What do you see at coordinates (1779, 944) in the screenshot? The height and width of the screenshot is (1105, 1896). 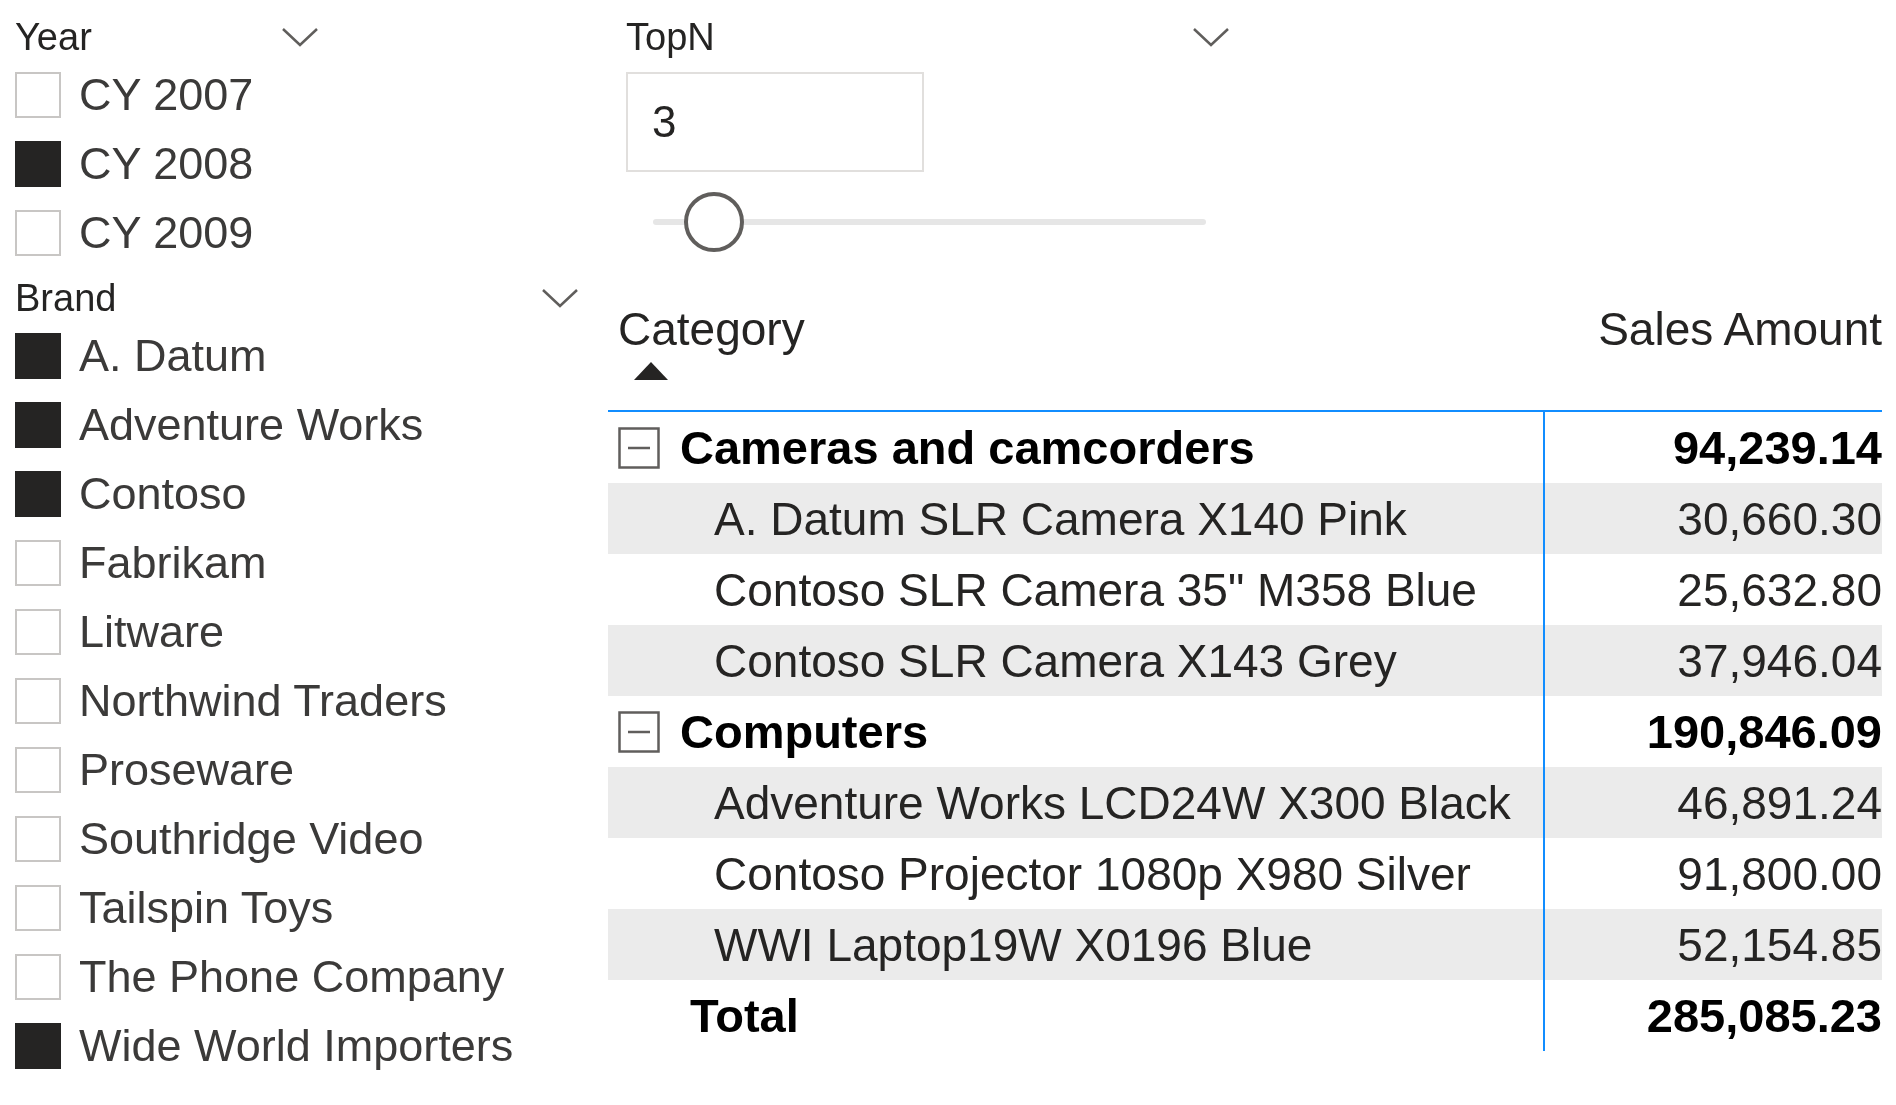 I see `sales-value: 52,154.85` at bounding box center [1779, 944].